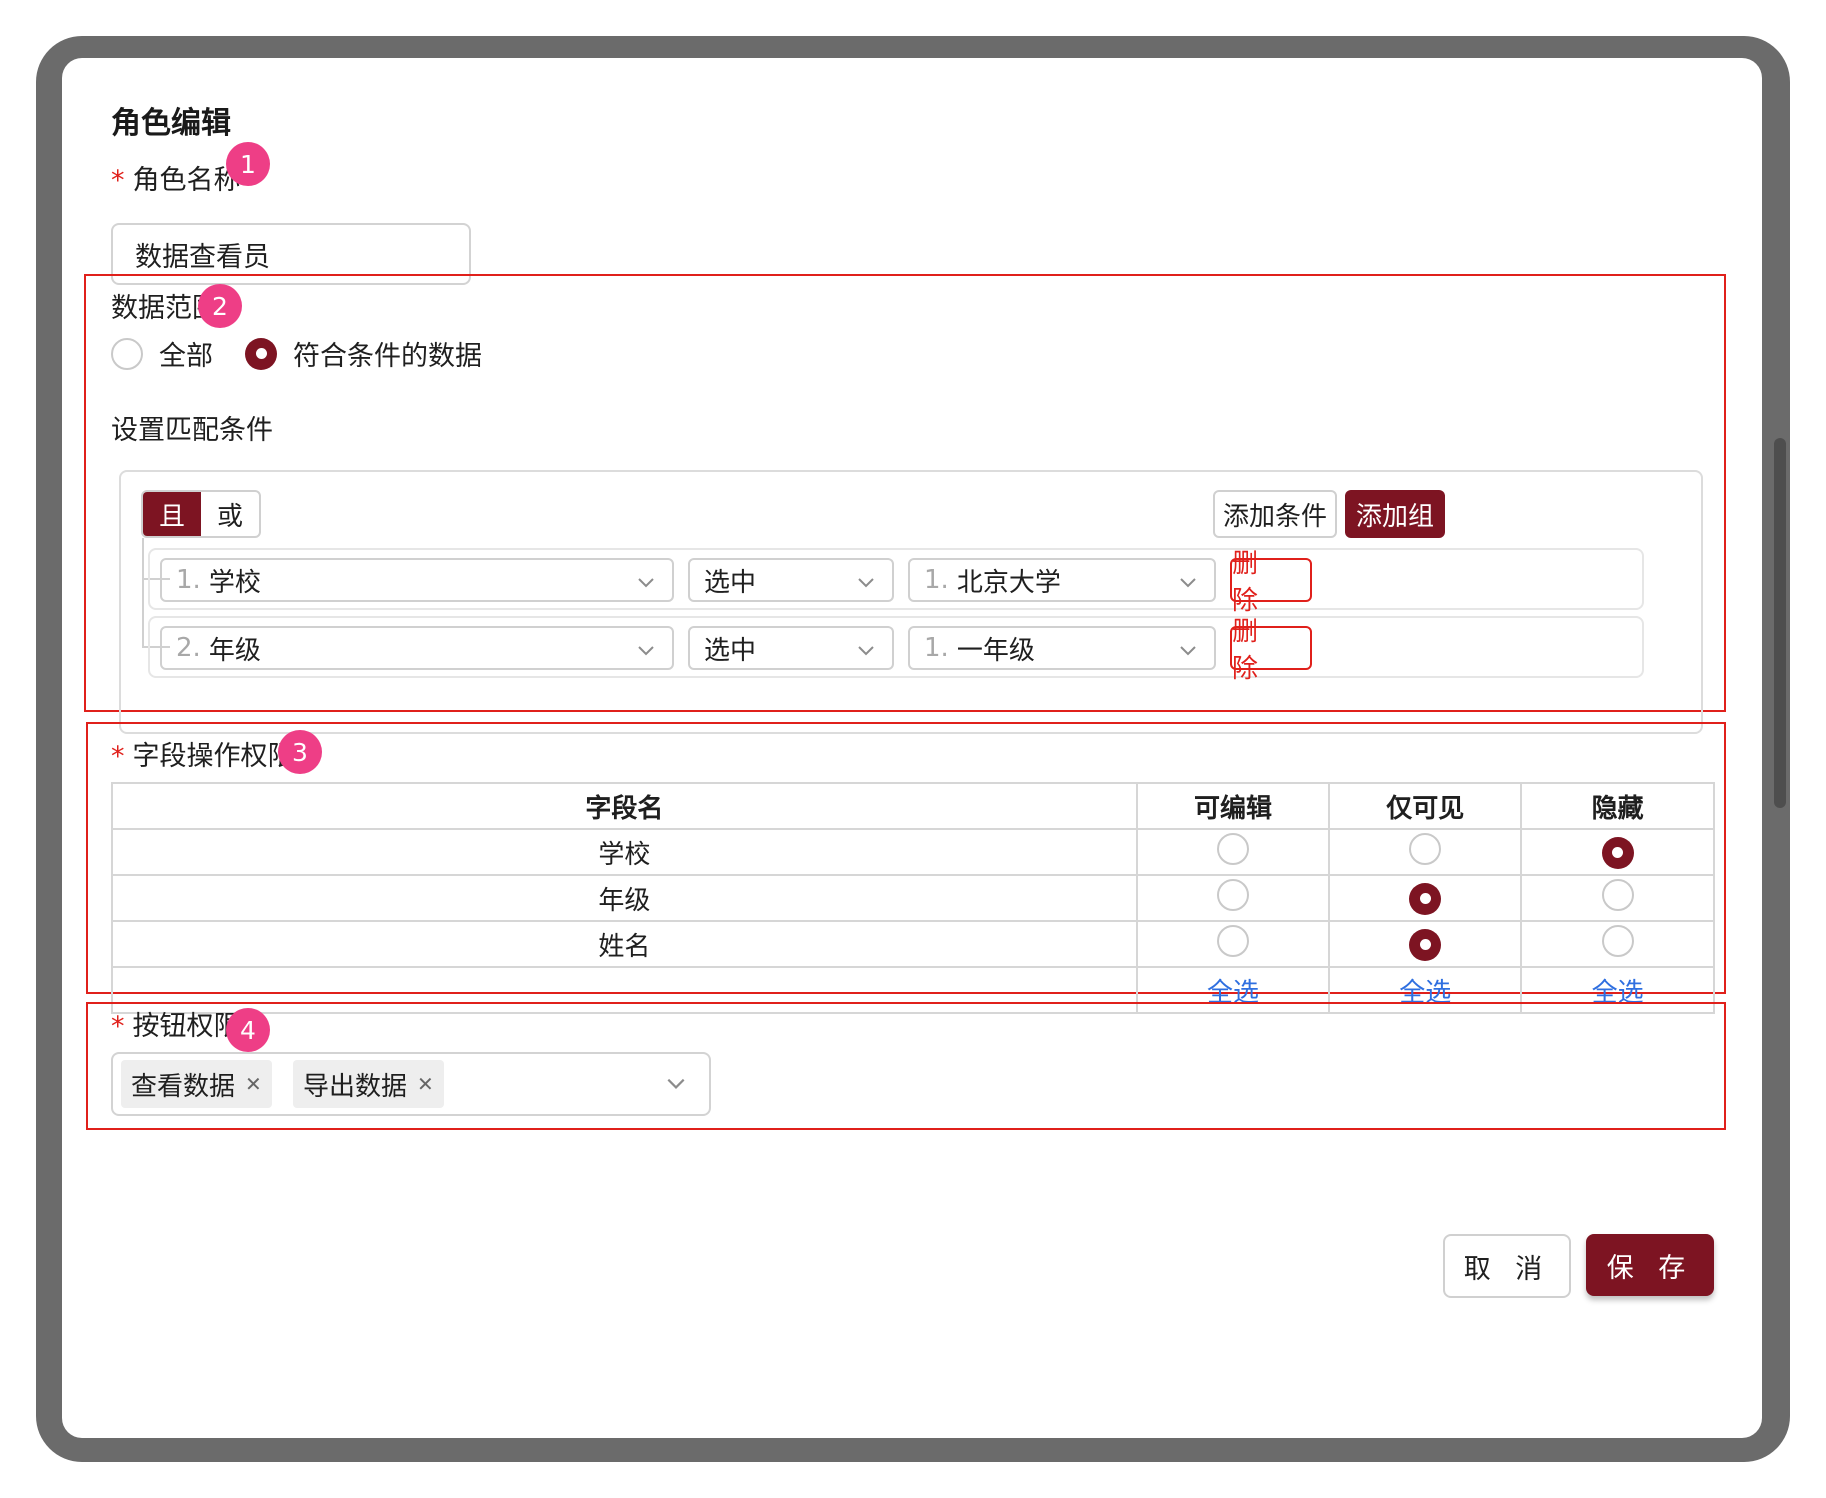 This screenshot has width=1826, height=1498. What do you see at coordinates (230, 514) in the screenshot?
I see `logic-or-button: 或` at bounding box center [230, 514].